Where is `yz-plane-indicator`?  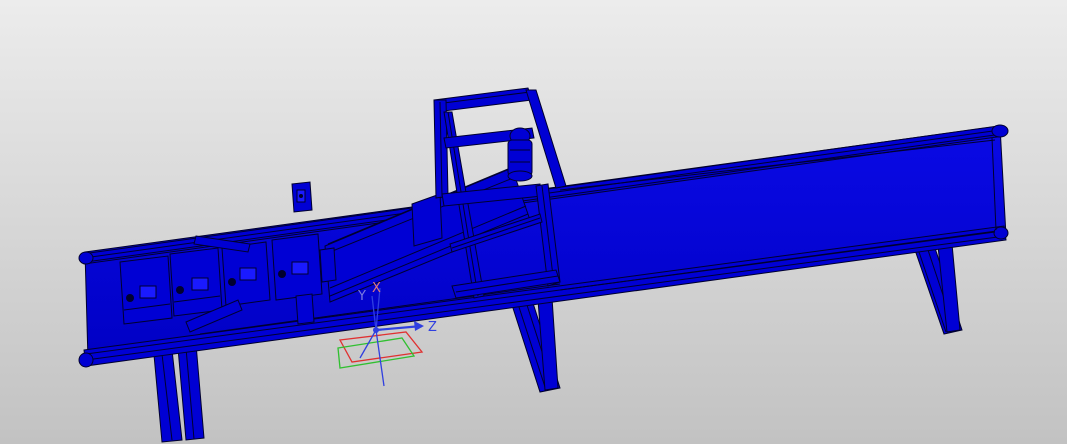
yz-plane-indicator is located at coordinates (381, 347).